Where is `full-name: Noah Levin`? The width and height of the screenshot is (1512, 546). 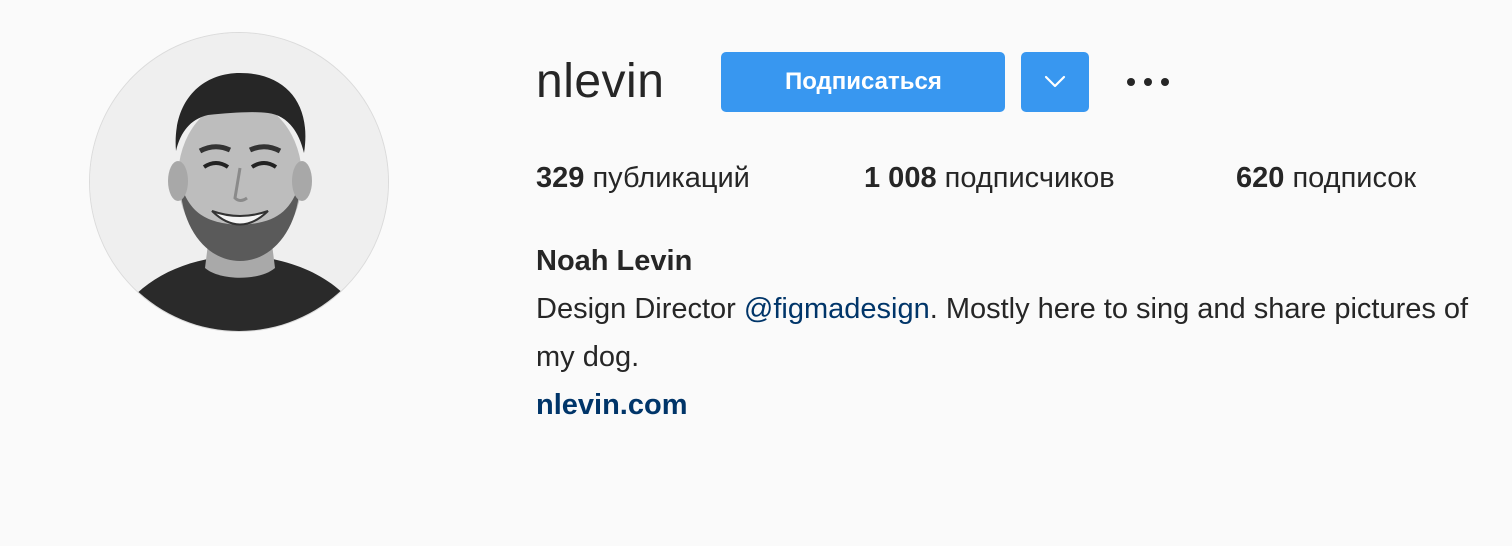 full-name: Noah Levin is located at coordinates (614, 261).